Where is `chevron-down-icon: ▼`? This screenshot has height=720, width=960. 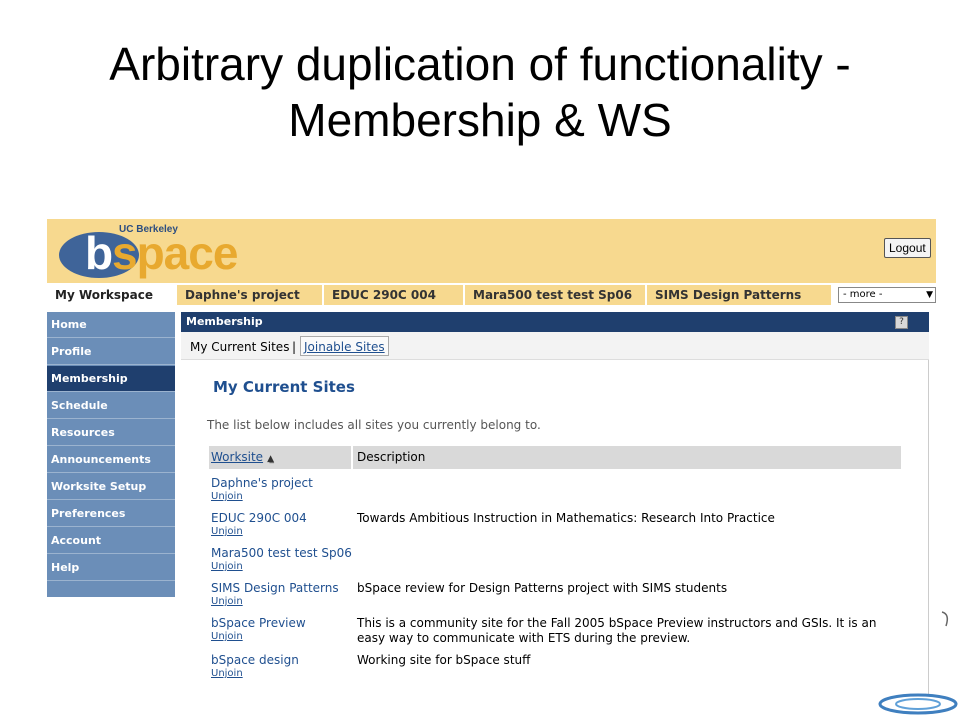 chevron-down-icon: ▼ is located at coordinates (929, 295).